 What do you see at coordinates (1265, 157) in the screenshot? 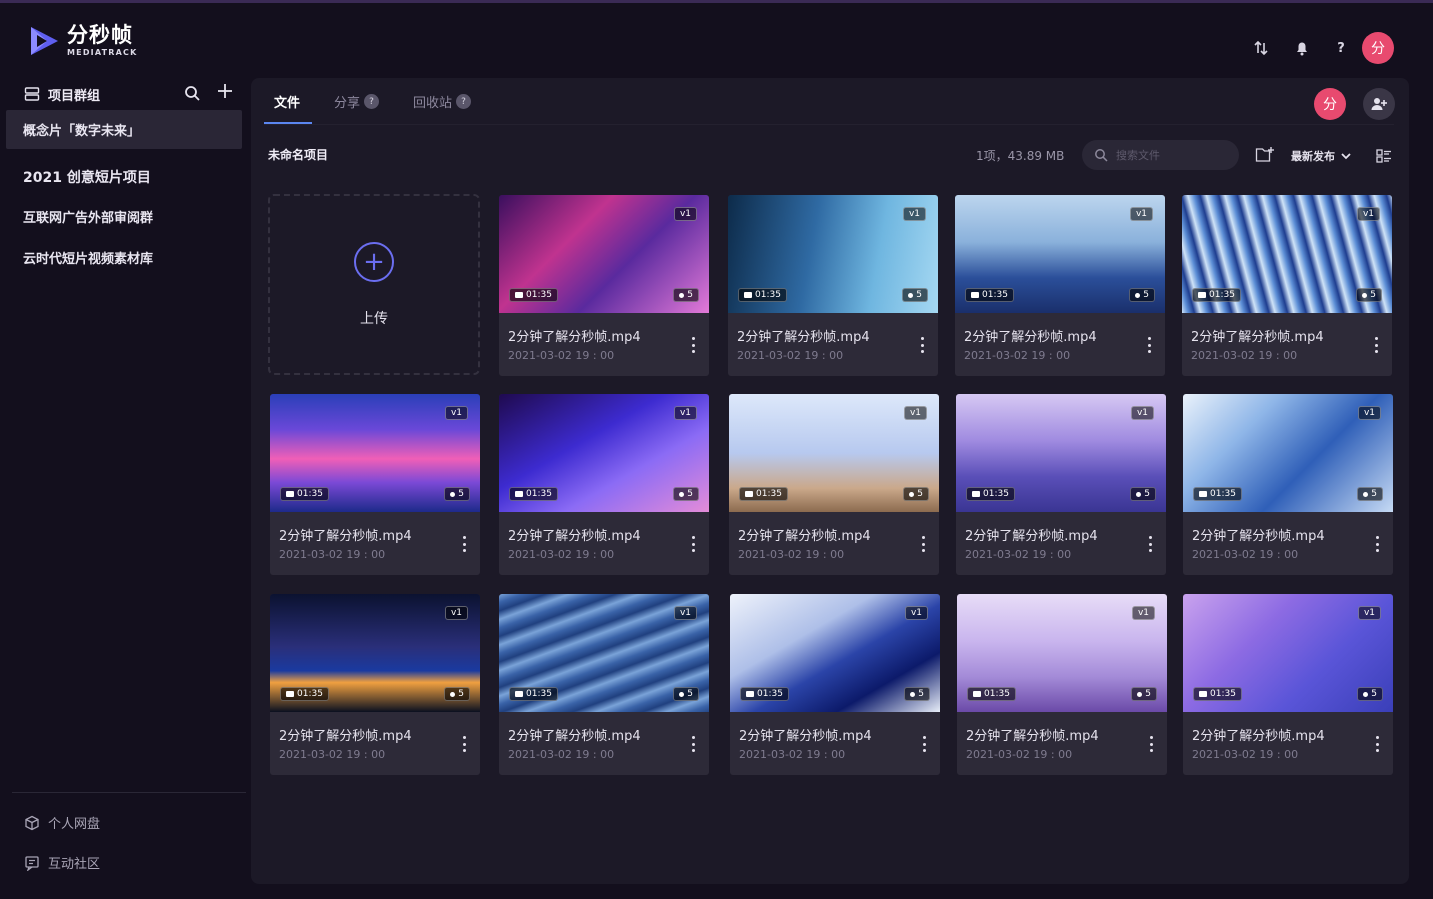
I see `new-folder-icon` at bounding box center [1265, 157].